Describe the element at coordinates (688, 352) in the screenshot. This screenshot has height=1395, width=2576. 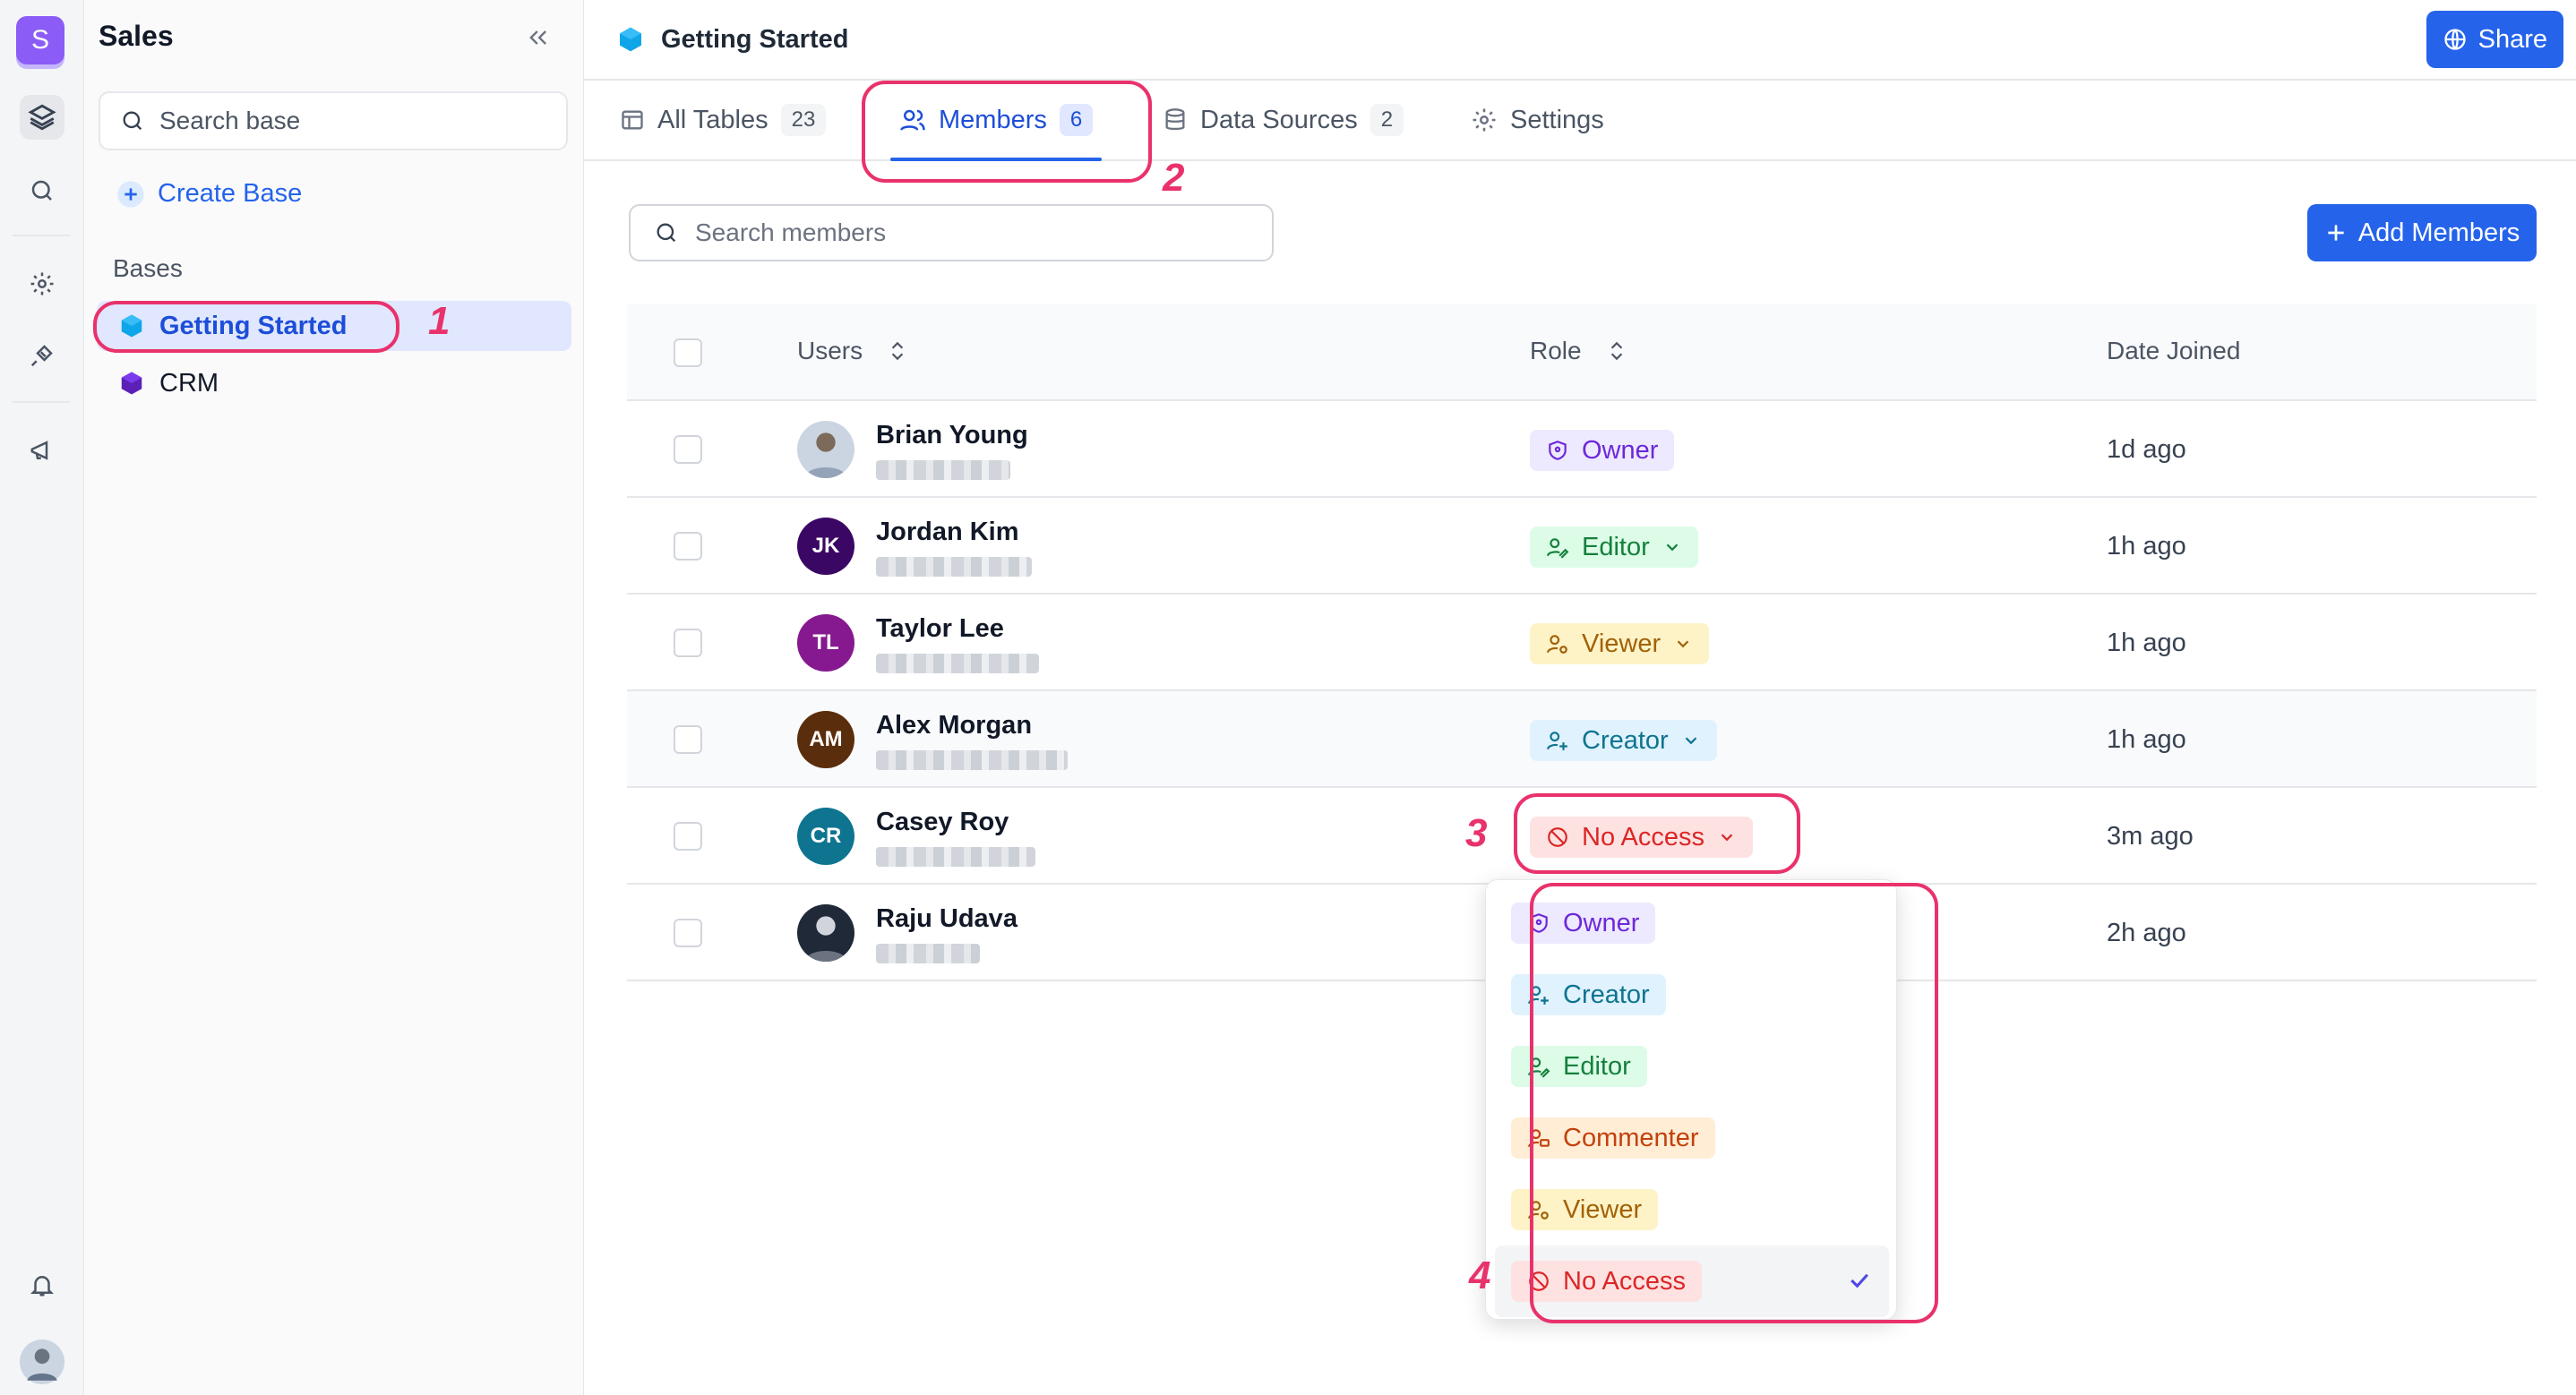
I see `select-all-checkbox` at that location.